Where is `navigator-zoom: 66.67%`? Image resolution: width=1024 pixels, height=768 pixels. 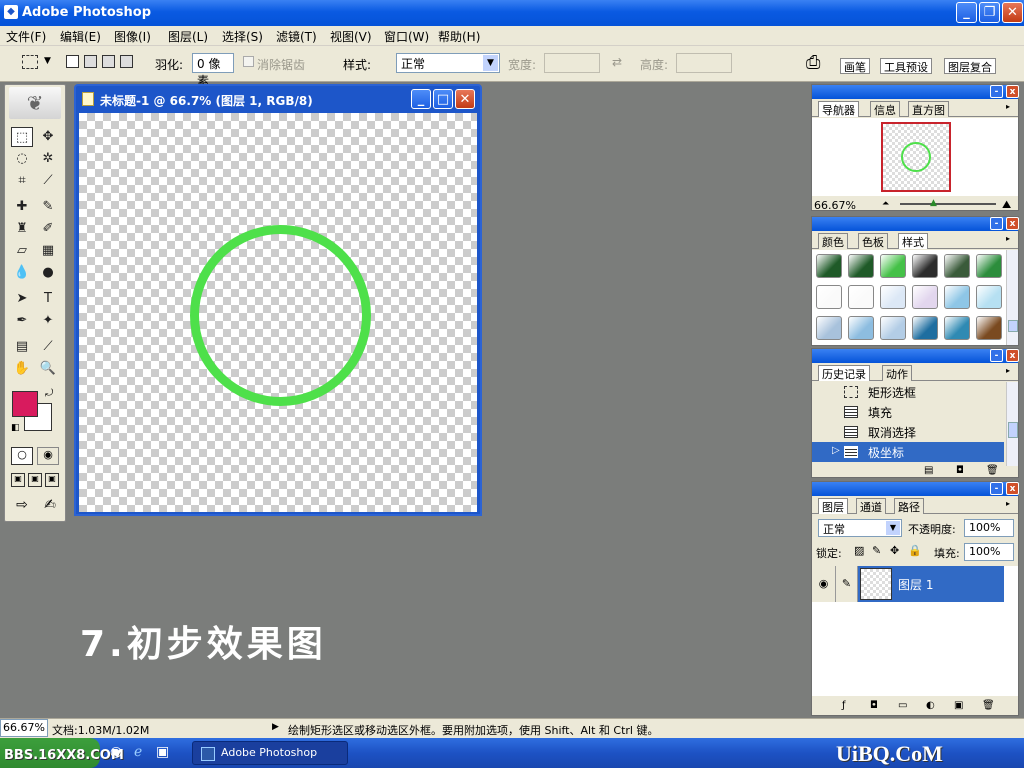 navigator-zoom: 66.67% is located at coordinates (835, 205).